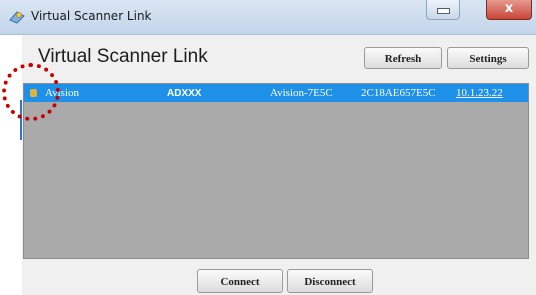 This screenshot has width=536, height=295. What do you see at coordinates (268, 17) in the screenshot?
I see `title-bar: Virtual Scanner Link x` at bounding box center [268, 17].